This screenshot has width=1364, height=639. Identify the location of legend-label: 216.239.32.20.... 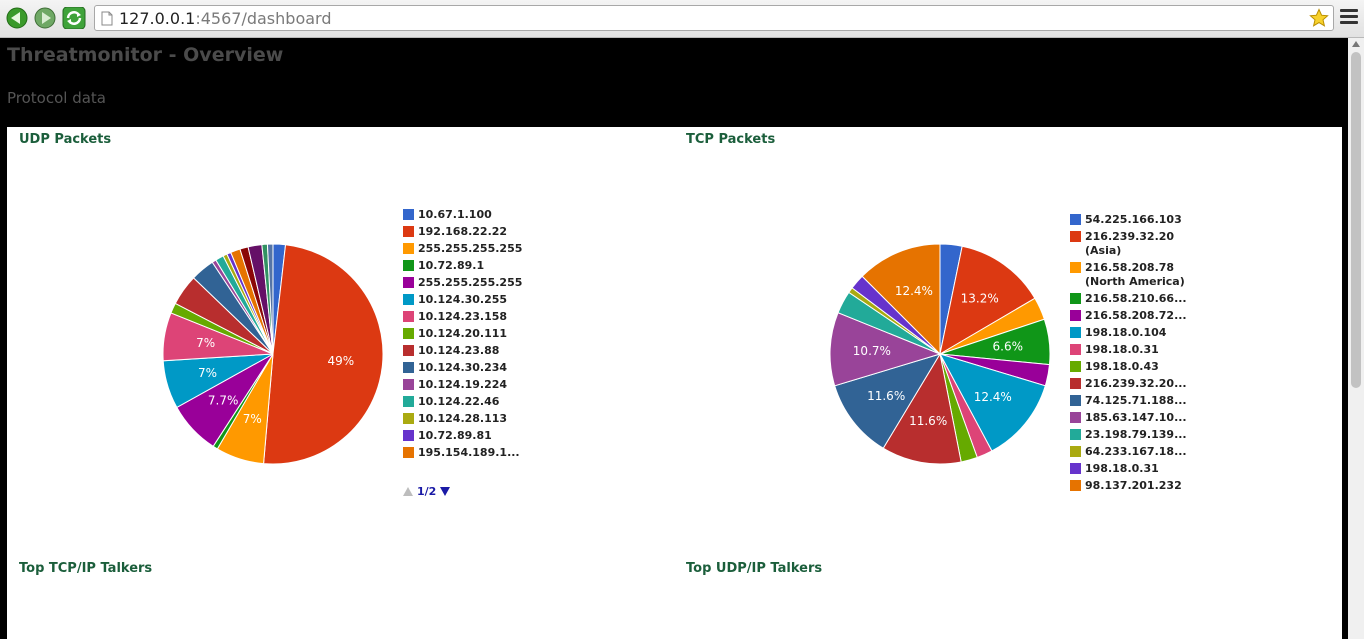
(1136, 383).